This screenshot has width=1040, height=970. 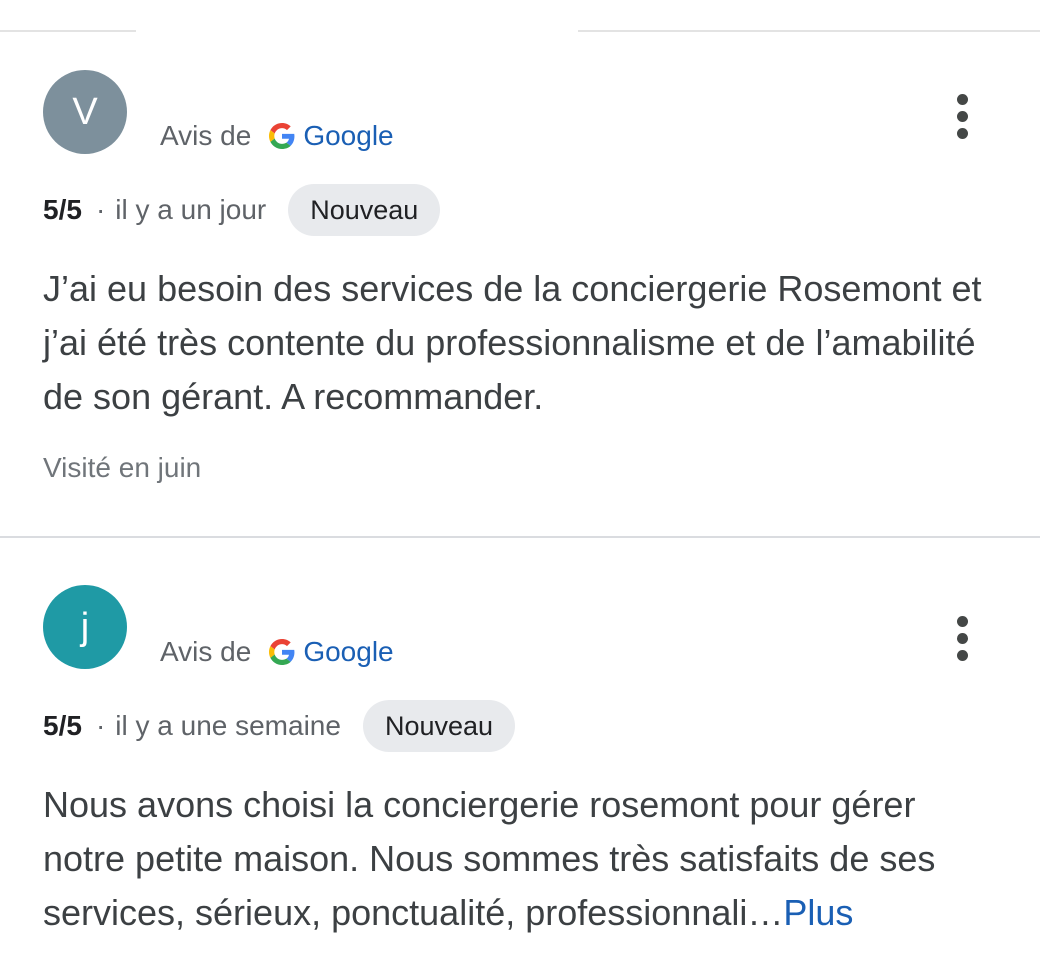 I want to click on review-meta: 5/5 · il y a un jour Nouveau, so click(x=242, y=210).